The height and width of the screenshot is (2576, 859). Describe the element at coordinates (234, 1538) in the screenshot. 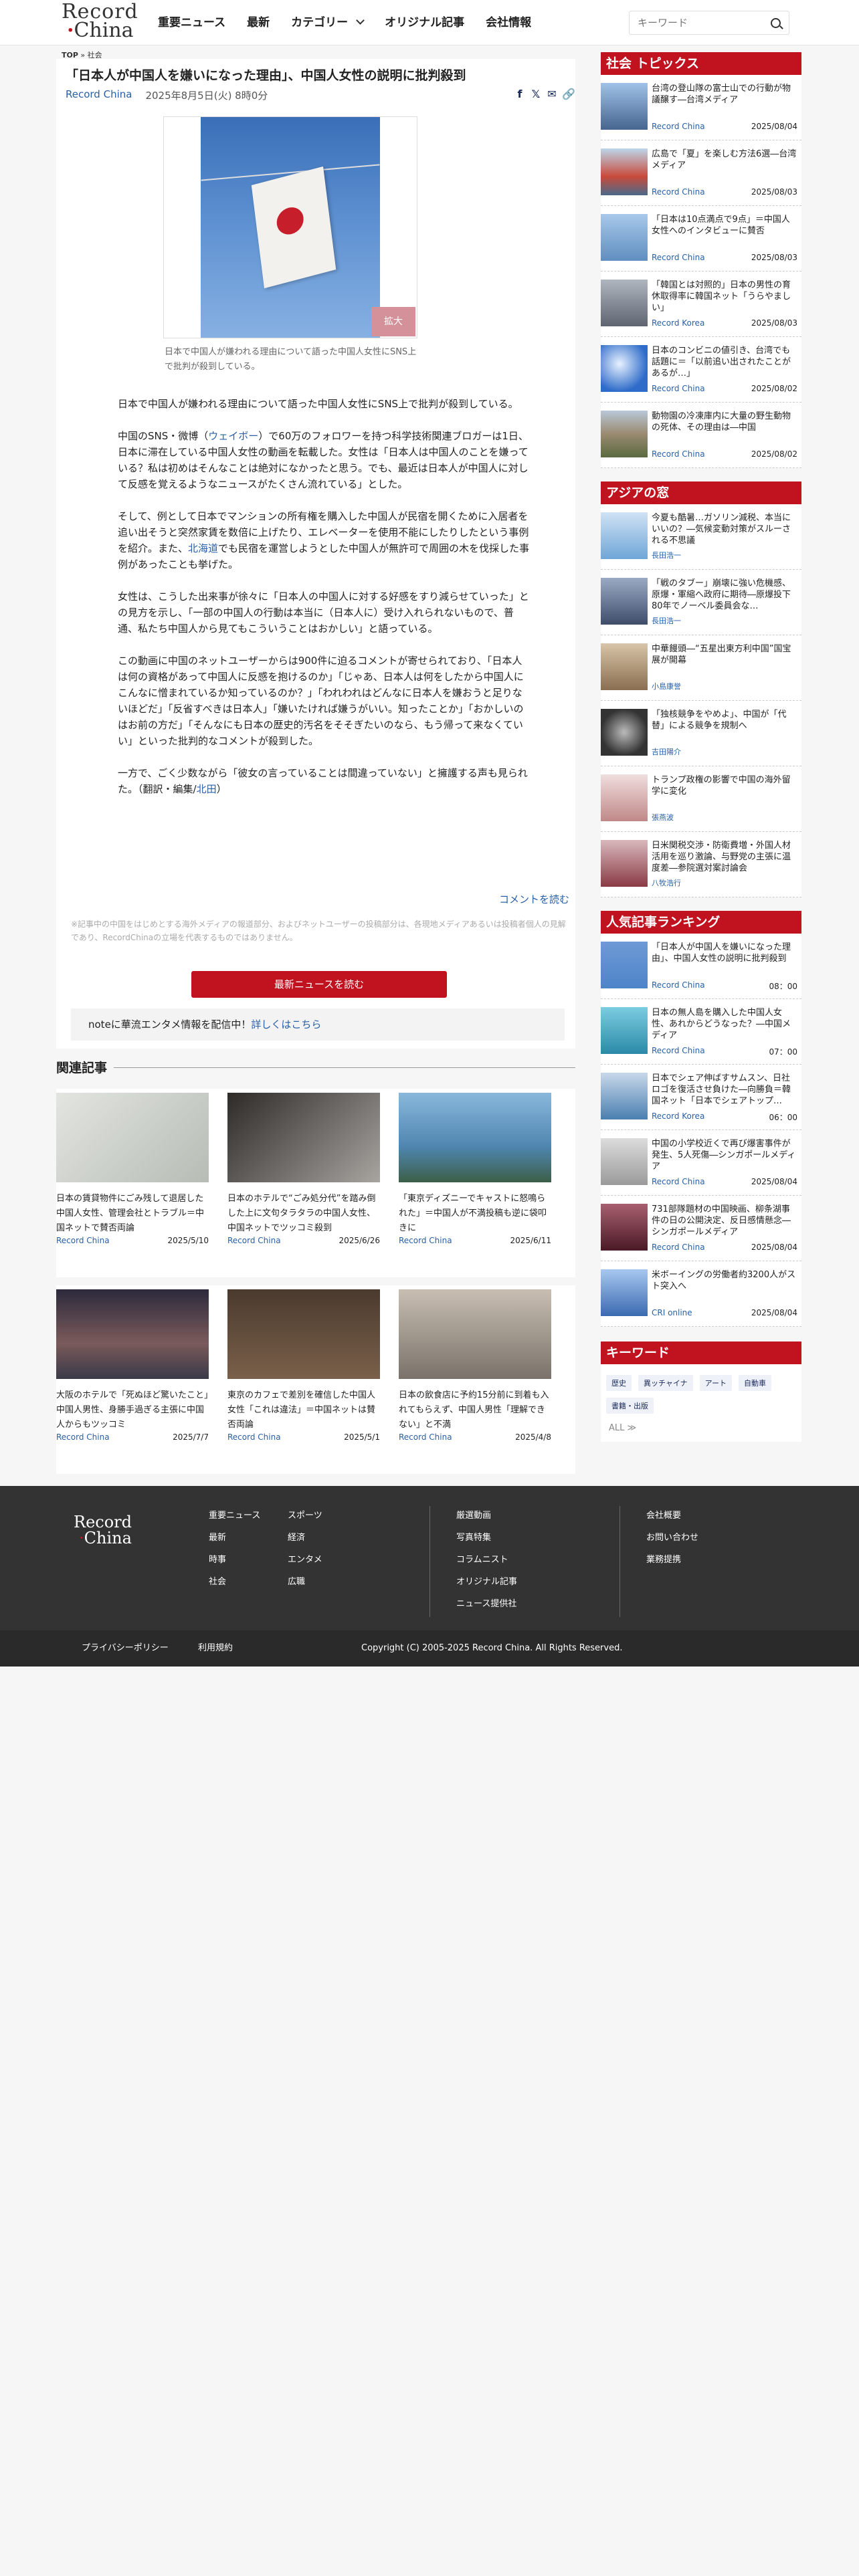

I see `footer-link: 最新` at that location.